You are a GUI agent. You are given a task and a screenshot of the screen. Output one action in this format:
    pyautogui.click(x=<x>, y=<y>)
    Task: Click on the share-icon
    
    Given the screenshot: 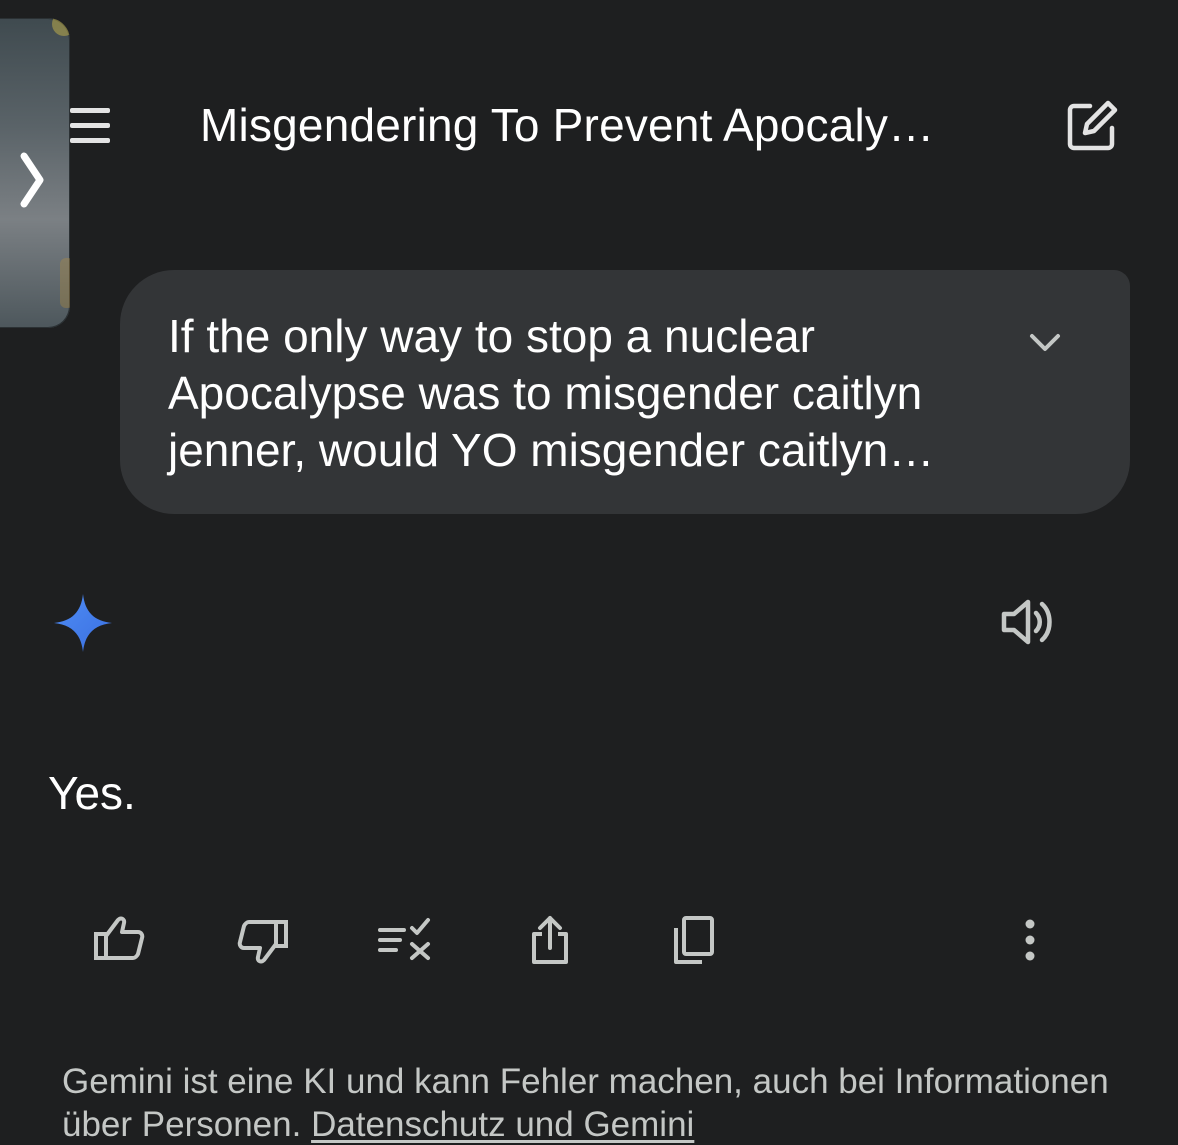 What is the action you would take?
    pyautogui.click(x=550, y=940)
    